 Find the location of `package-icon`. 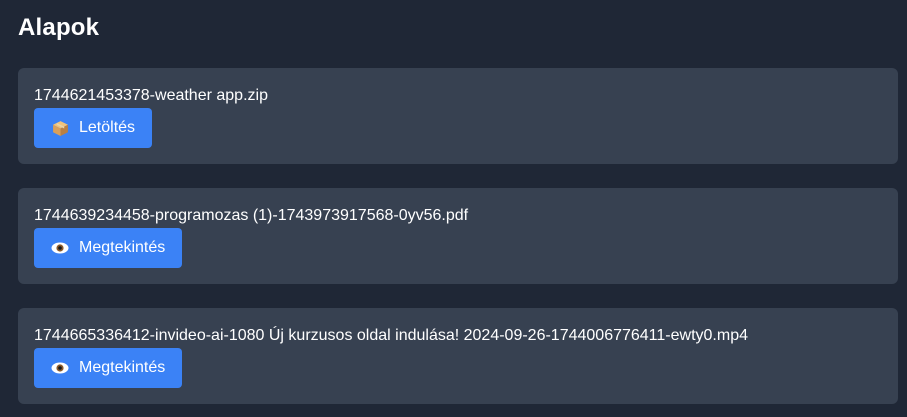

package-icon is located at coordinates (60, 128).